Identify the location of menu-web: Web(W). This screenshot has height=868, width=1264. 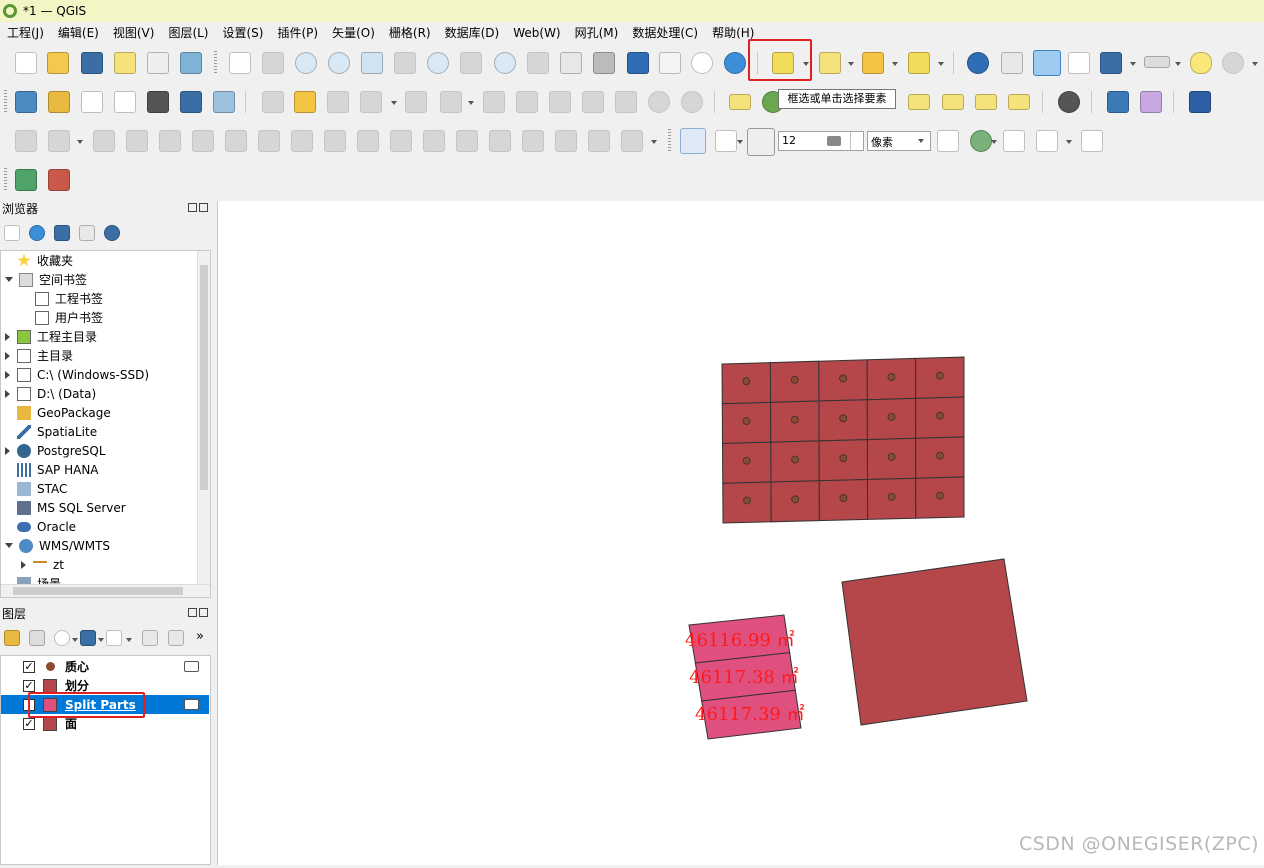
(536, 33).